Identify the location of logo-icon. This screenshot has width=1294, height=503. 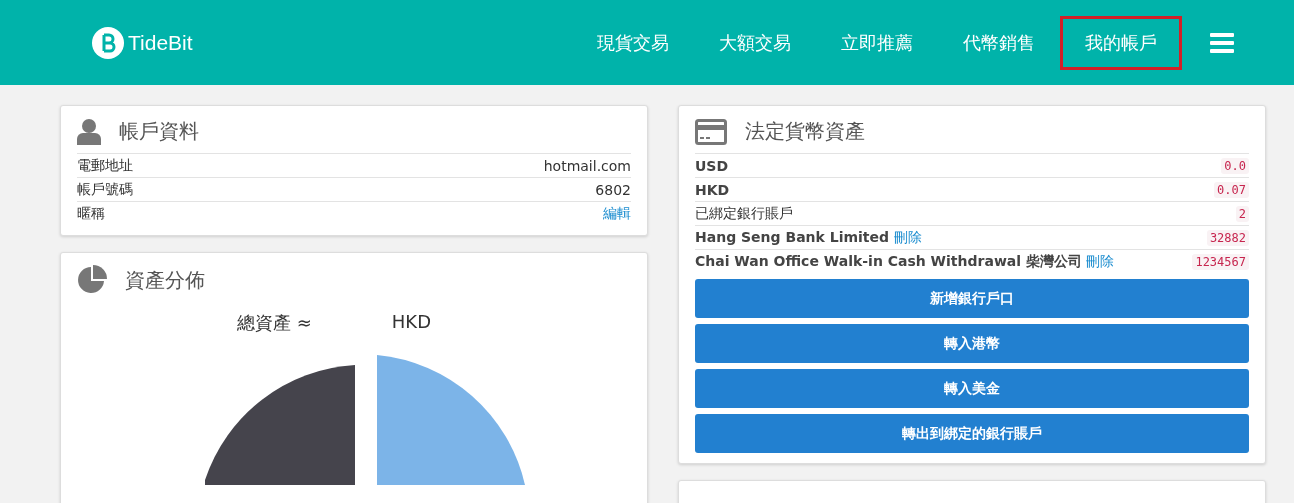
(108, 42).